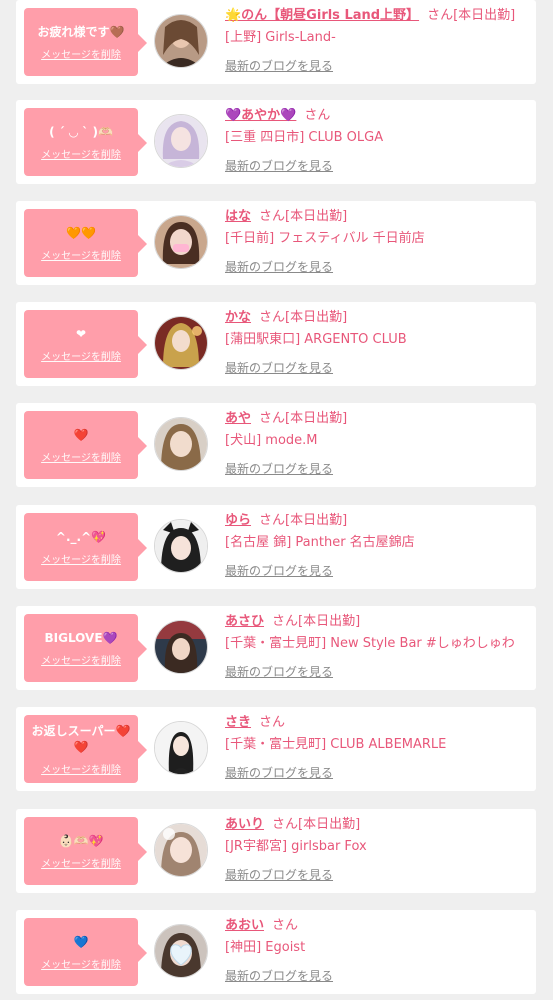 The width and height of the screenshot is (553, 1000). I want to click on cast-name-link: あさひ, so click(244, 621).